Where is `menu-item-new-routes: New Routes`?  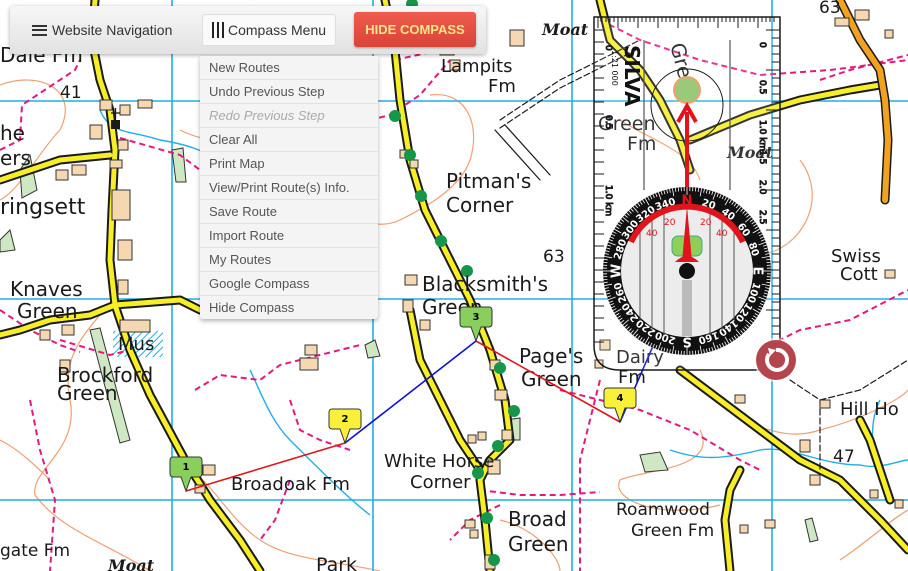 menu-item-new-routes: New Routes is located at coordinates (289, 68).